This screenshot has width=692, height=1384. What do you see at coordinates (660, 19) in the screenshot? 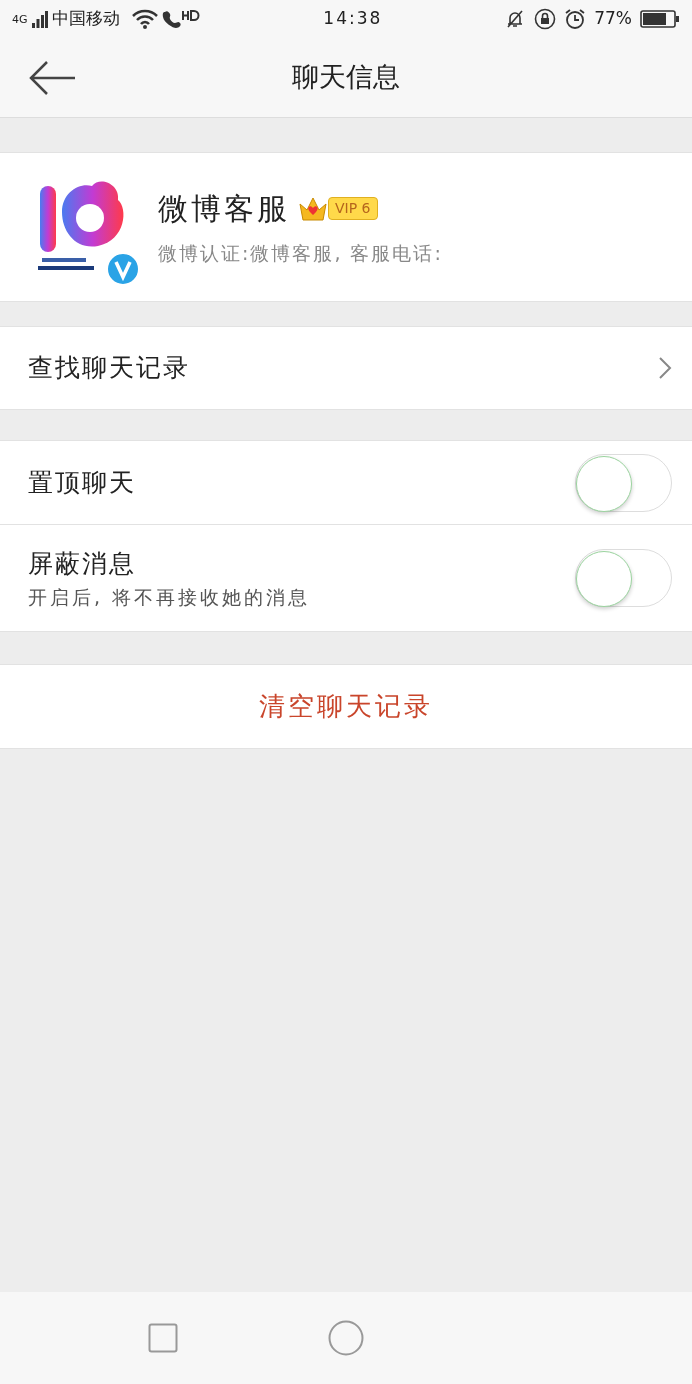
I see `battery-icon` at bounding box center [660, 19].